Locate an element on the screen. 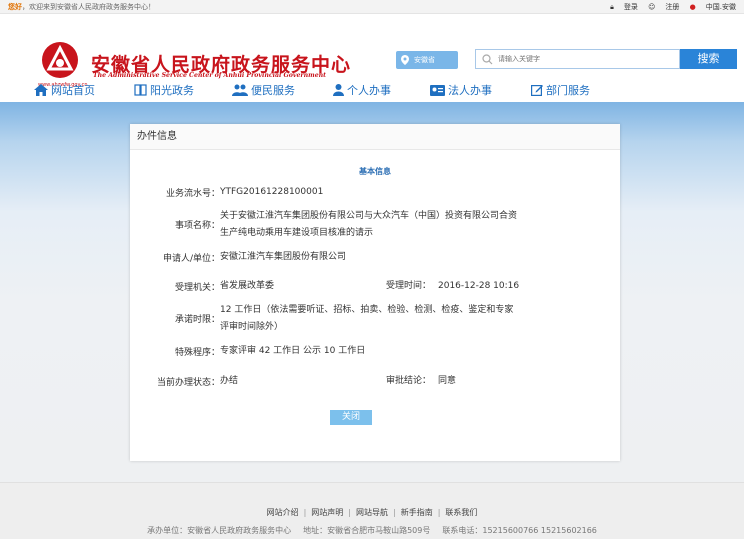 This screenshot has width=744, height=539. nav-item-public-services: 便民服务 is located at coordinates (263, 91).